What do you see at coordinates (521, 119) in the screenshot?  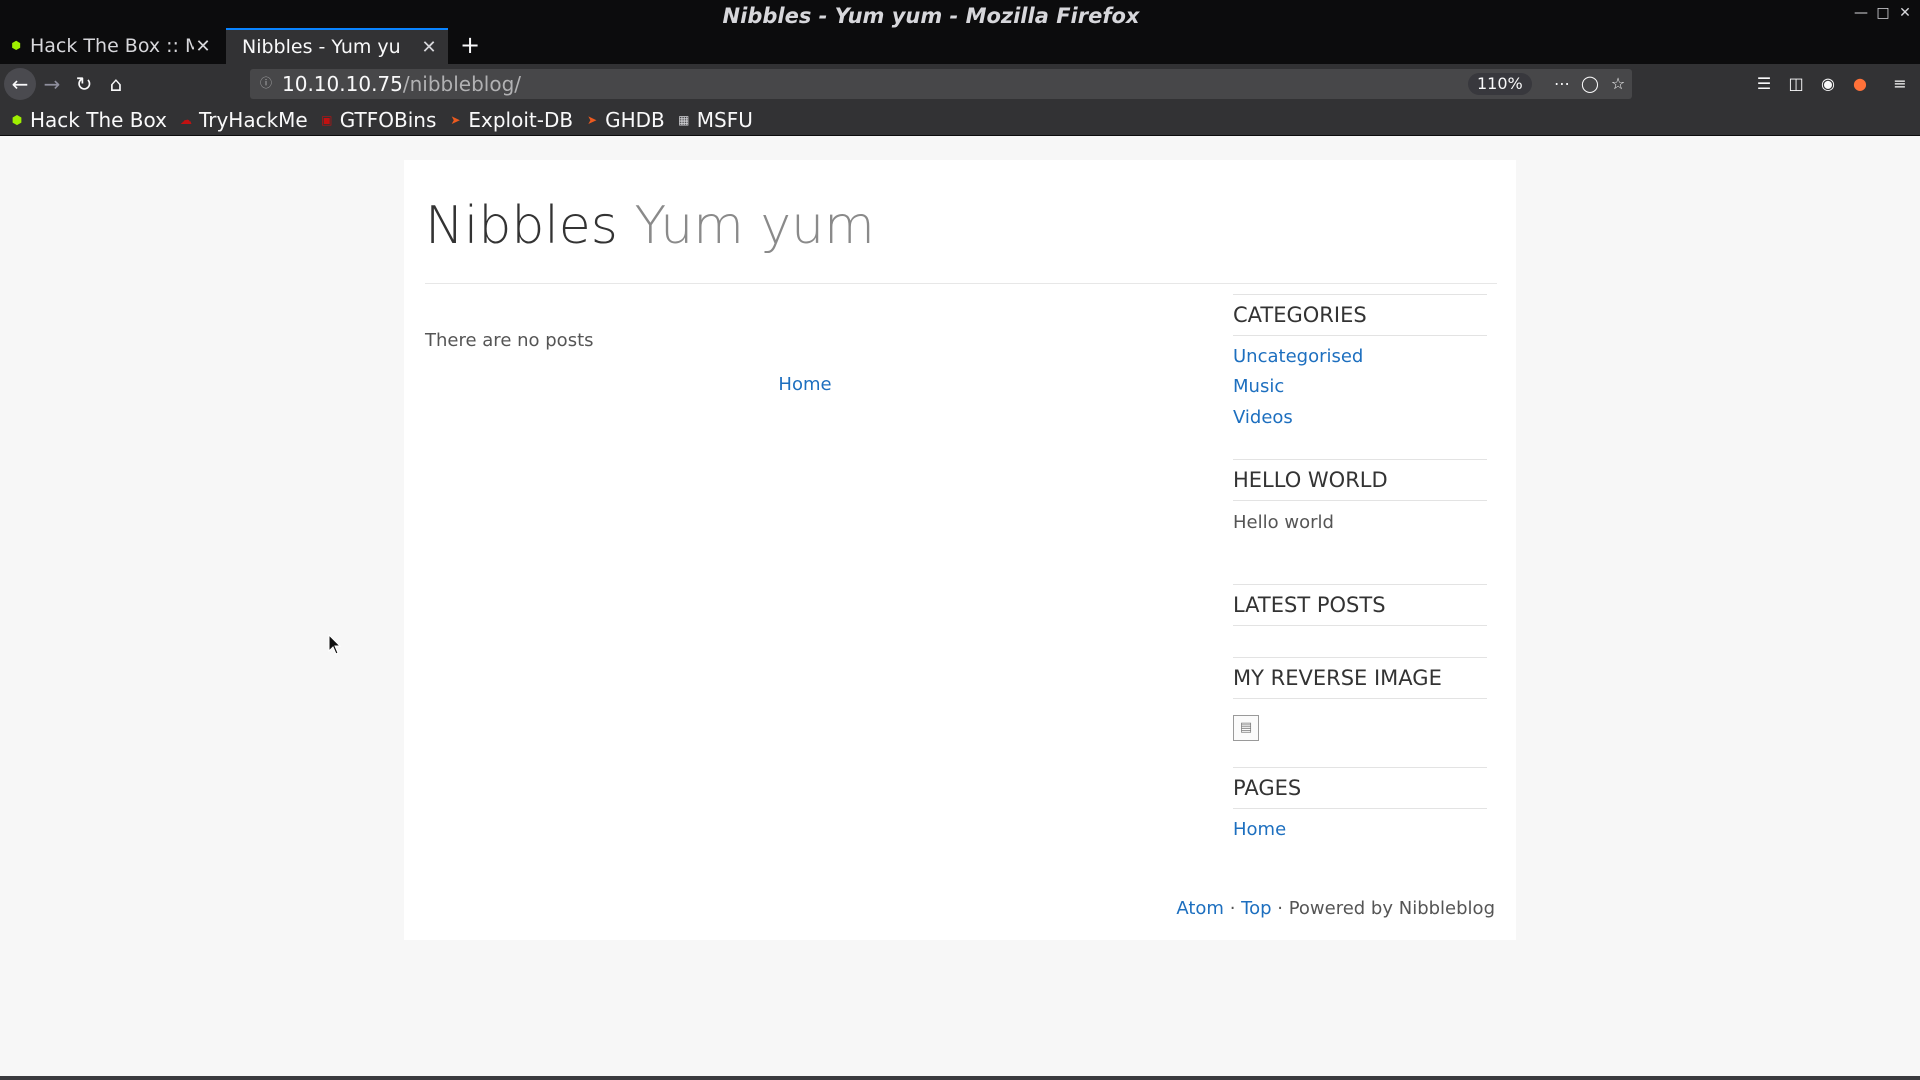 I see `bookmark-label: Exploit-DB` at bounding box center [521, 119].